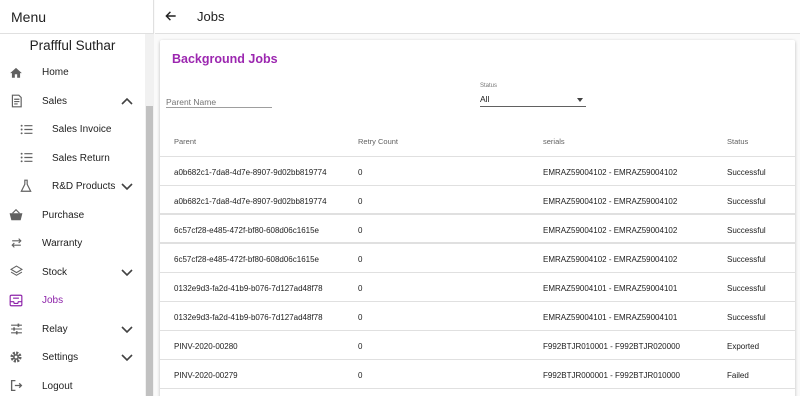 Image resolution: width=800 pixels, height=396 pixels. Describe the element at coordinates (477, 141) in the screenshot. I see `table-header: Parent Retry Count serials Status` at that location.